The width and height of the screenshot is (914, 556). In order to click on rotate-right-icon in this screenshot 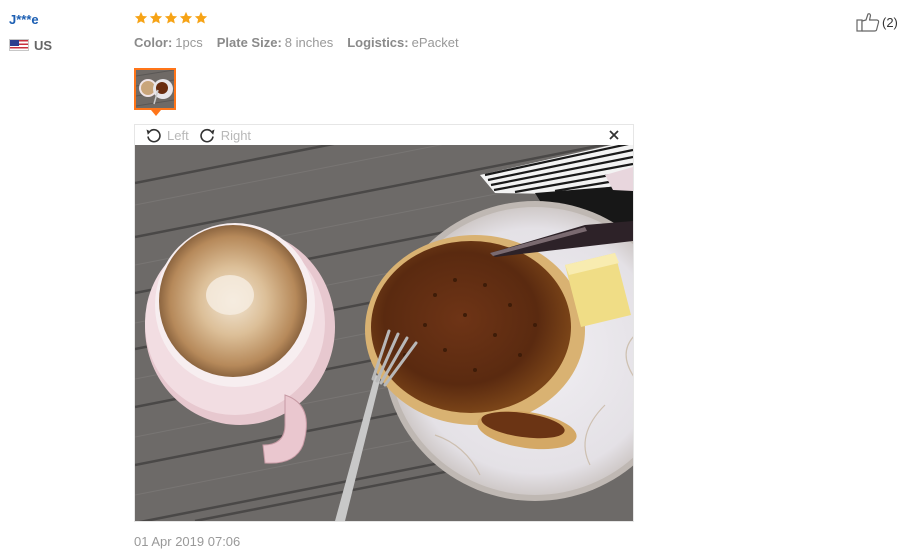, I will do `click(207, 135)`.